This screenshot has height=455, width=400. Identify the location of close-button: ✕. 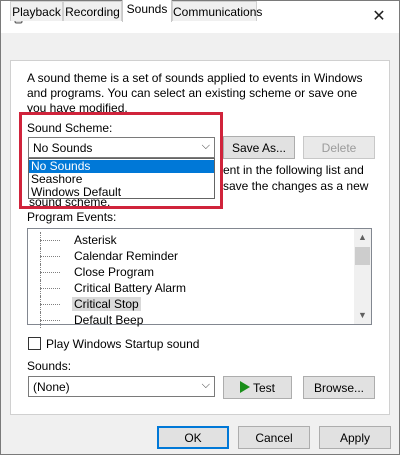
(379, 17).